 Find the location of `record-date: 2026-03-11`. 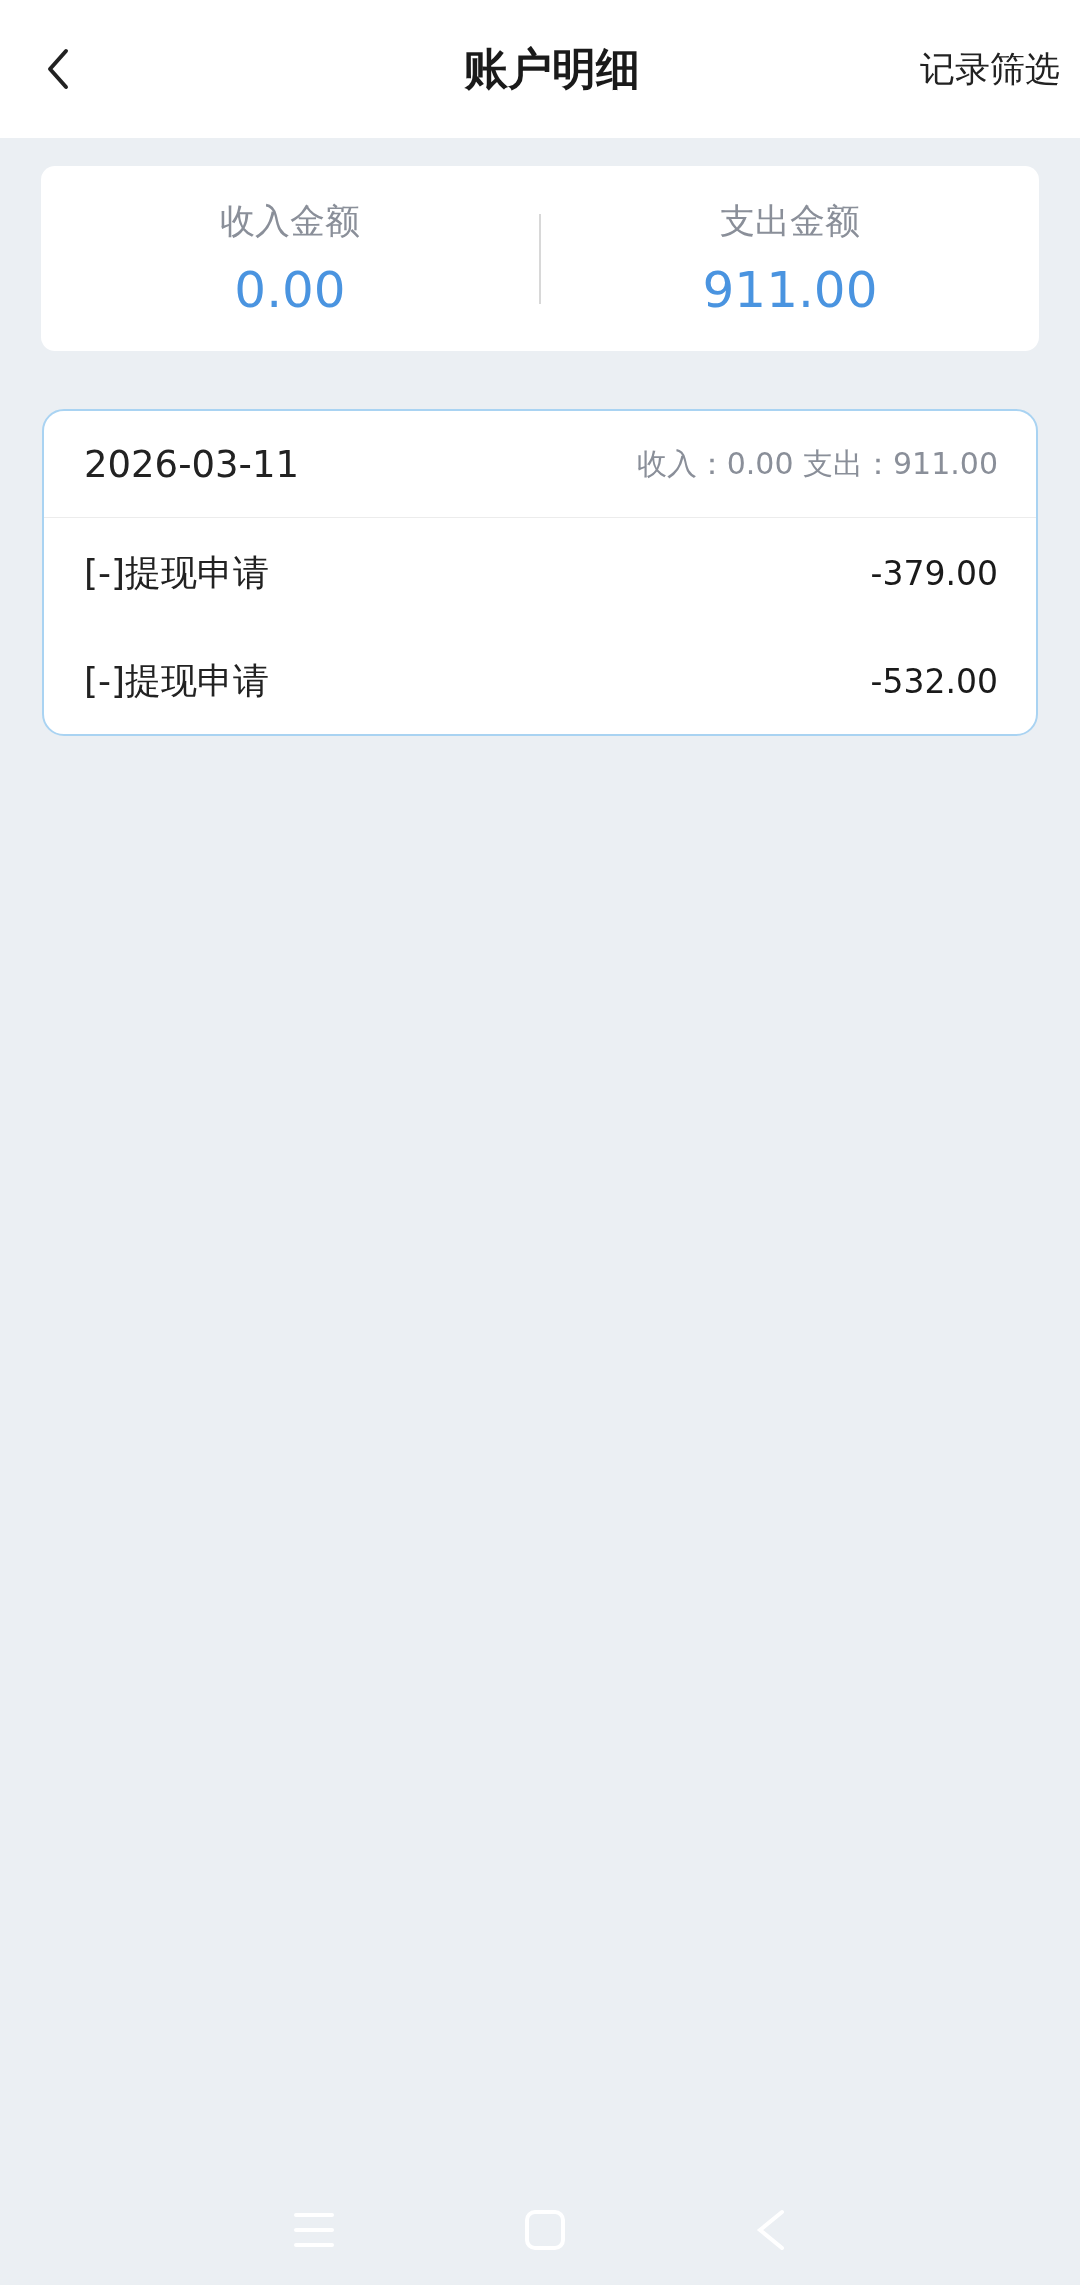

record-date: 2026-03-11 is located at coordinates (192, 464).